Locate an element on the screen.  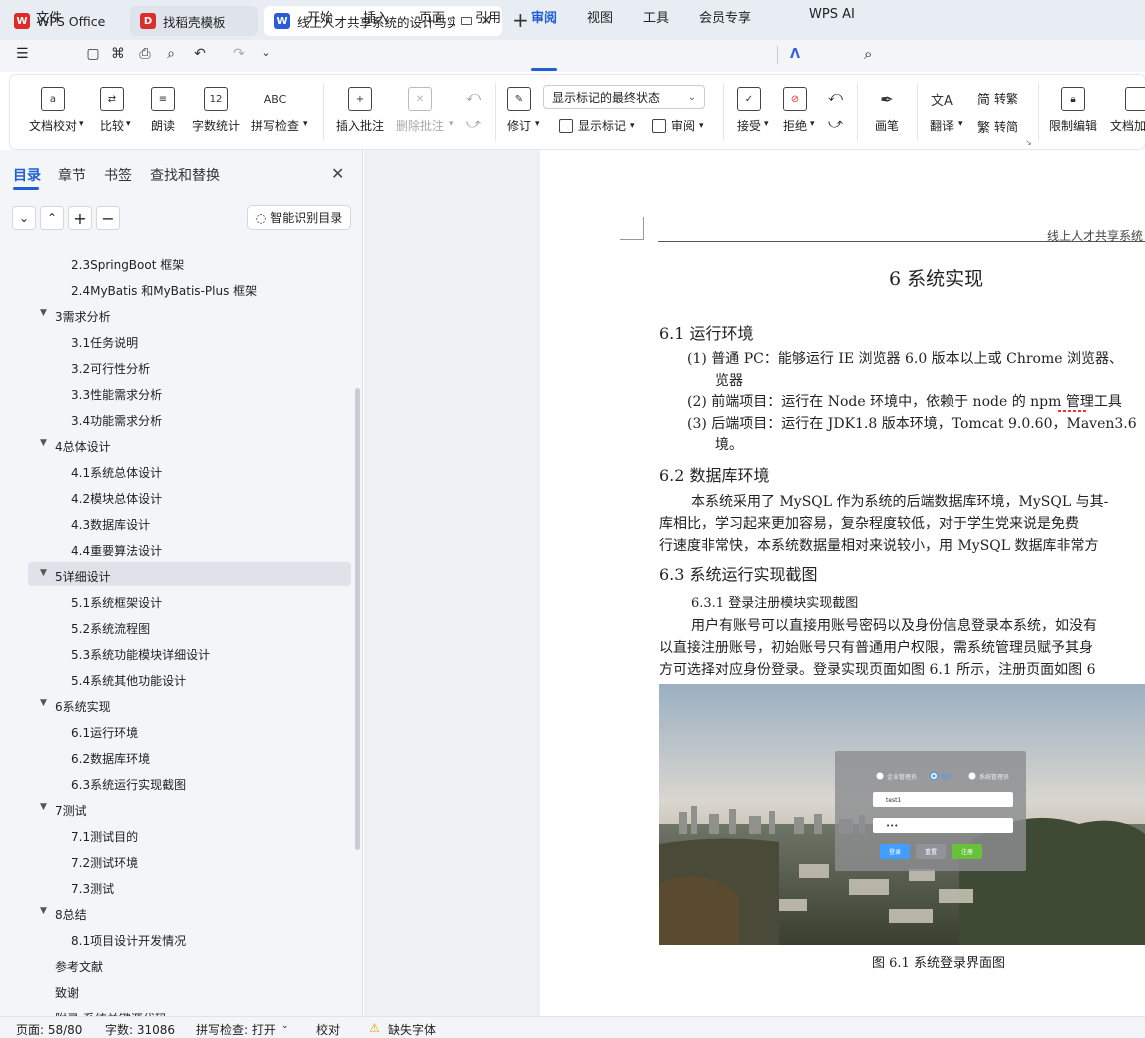
toc-item: ▼ 6系统实现 is located at coordinates (75, 706).